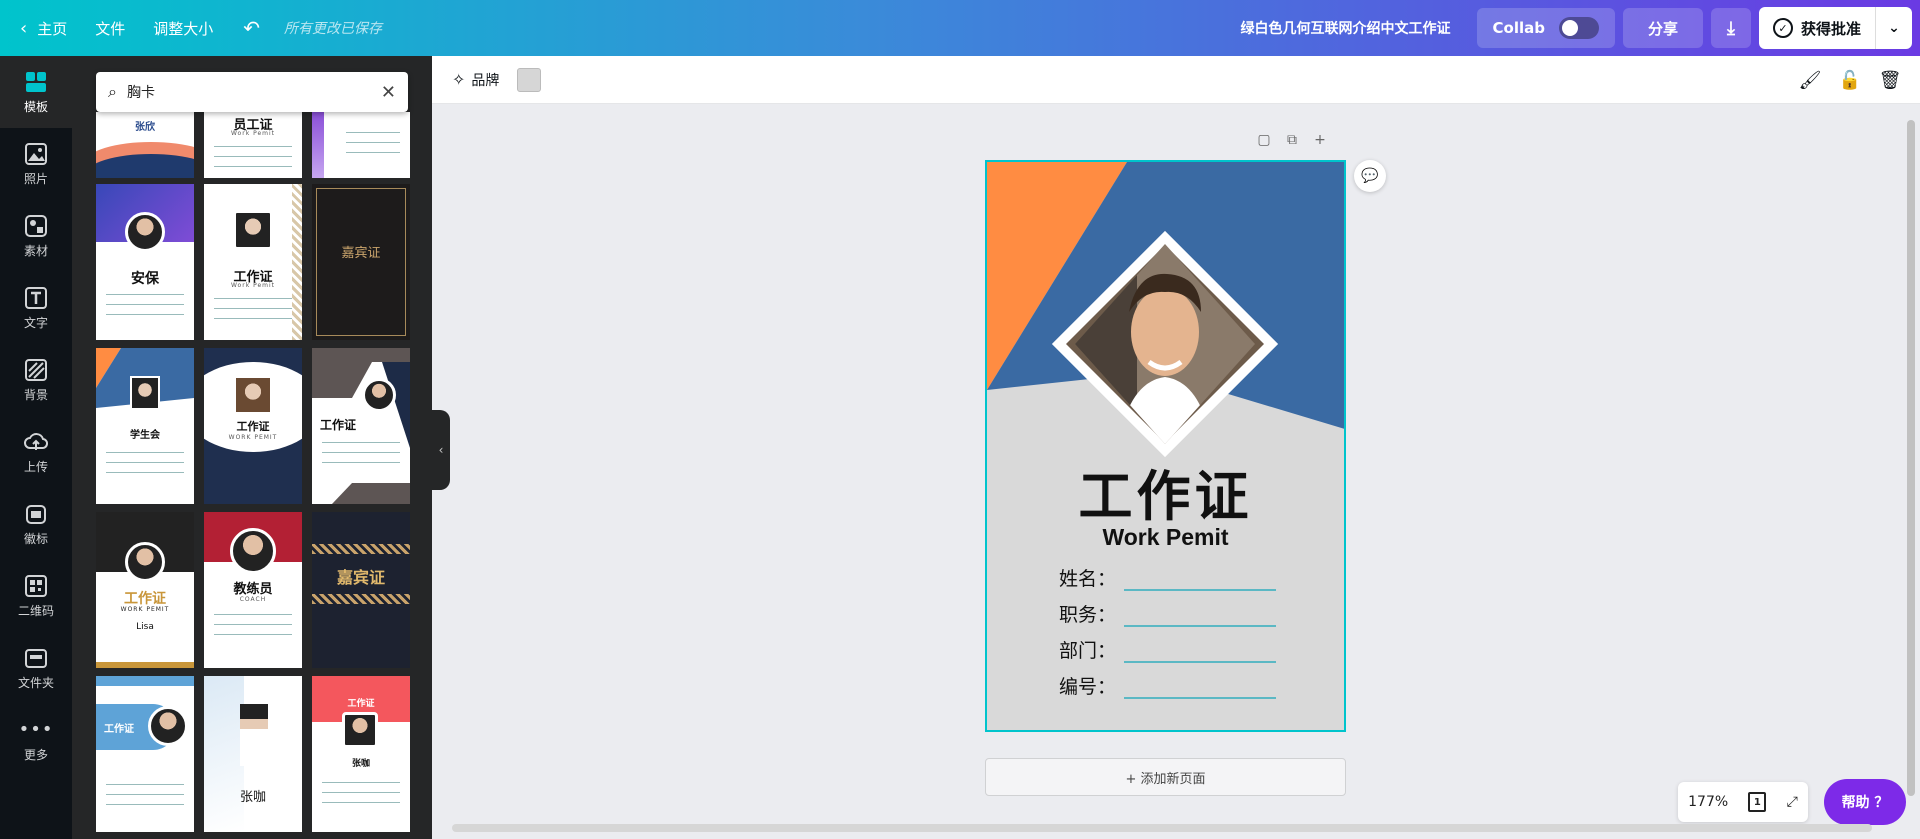 Image resolution: width=1920 pixels, height=839 pixels. Describe the element at coordinates (1170, 828) in the screenshot. I see `horizontal-scrollbar` at that location.